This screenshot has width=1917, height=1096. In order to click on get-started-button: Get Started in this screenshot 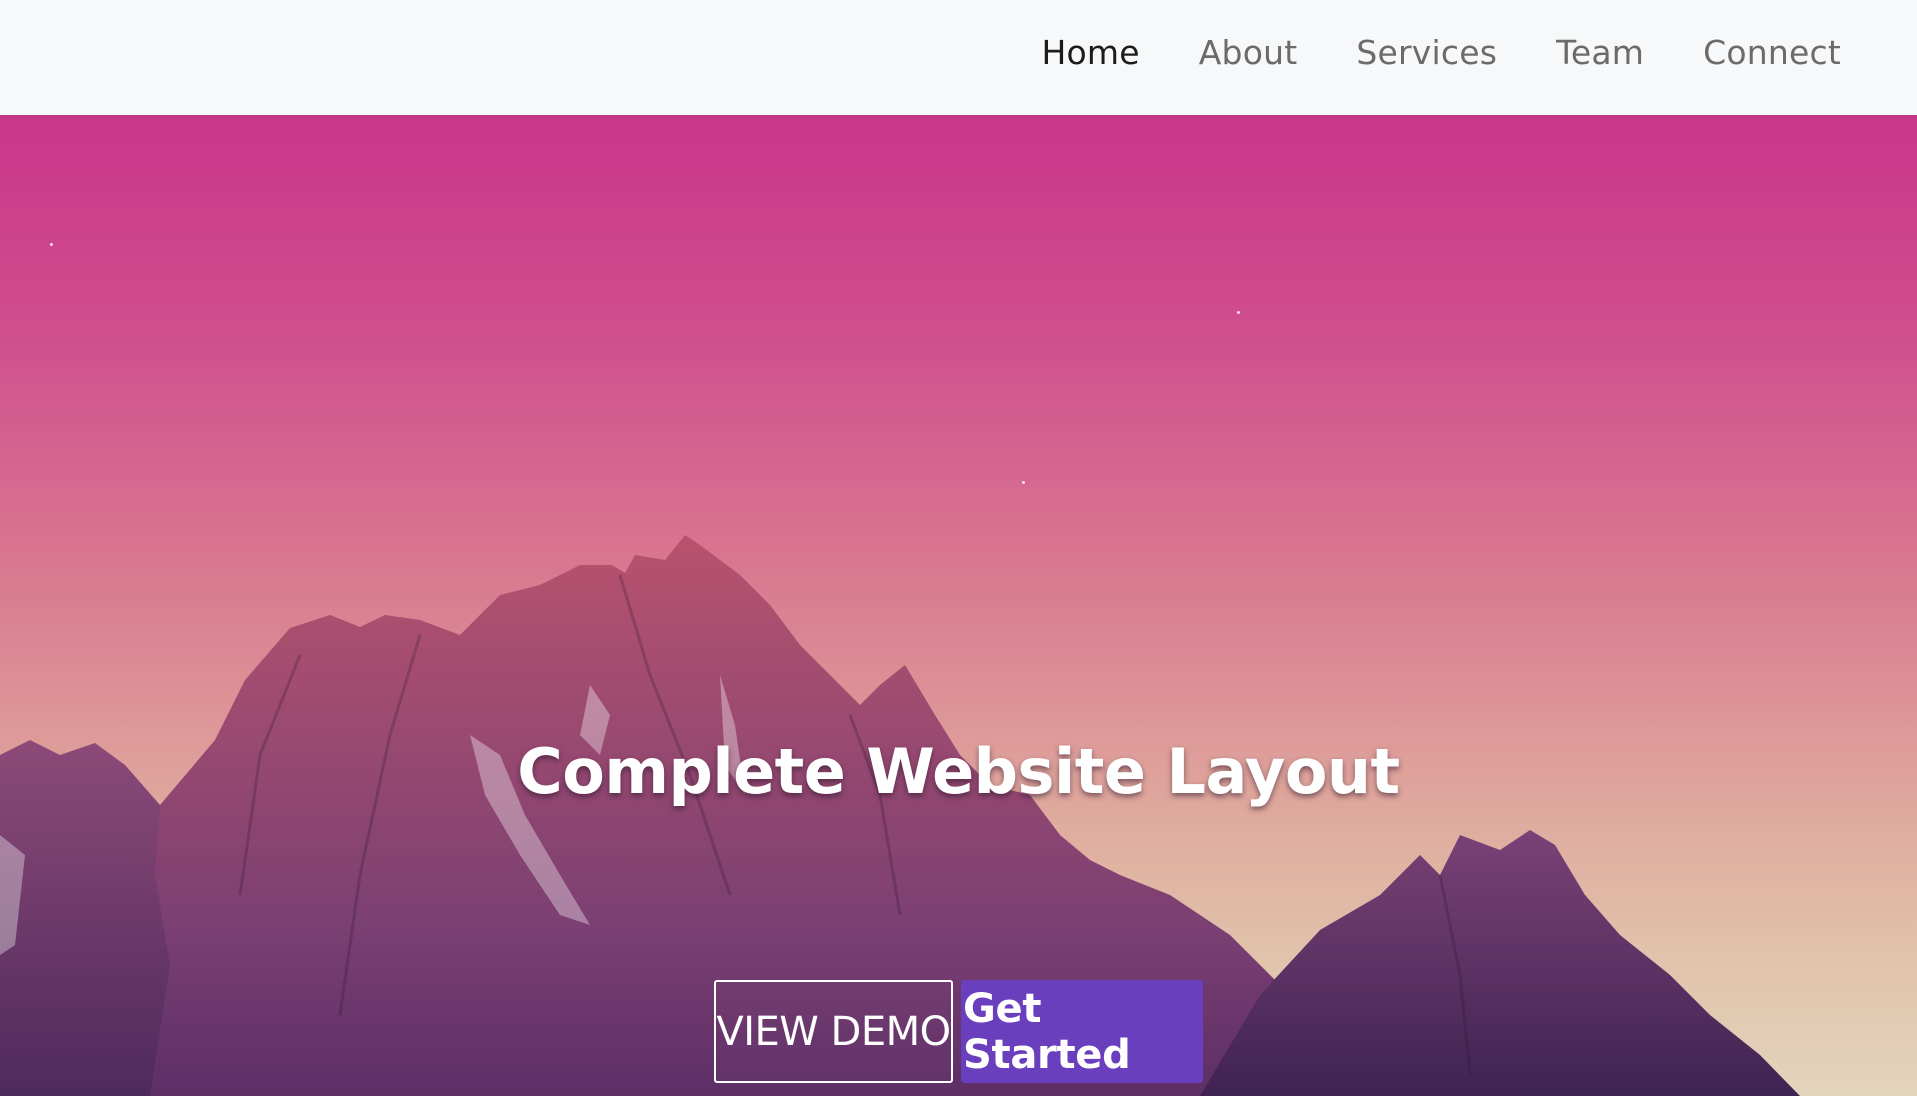, I will do `click(1082, 1031)`.